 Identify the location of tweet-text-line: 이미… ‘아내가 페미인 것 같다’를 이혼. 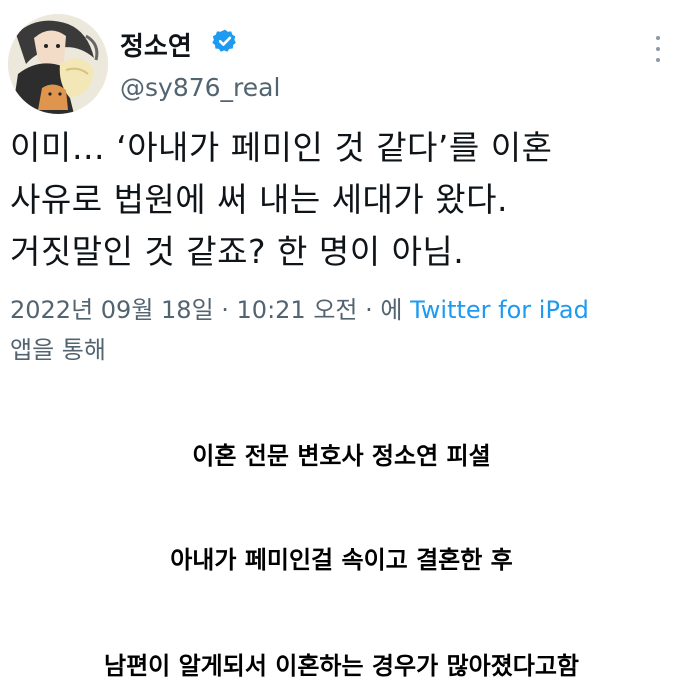
(281, 147).